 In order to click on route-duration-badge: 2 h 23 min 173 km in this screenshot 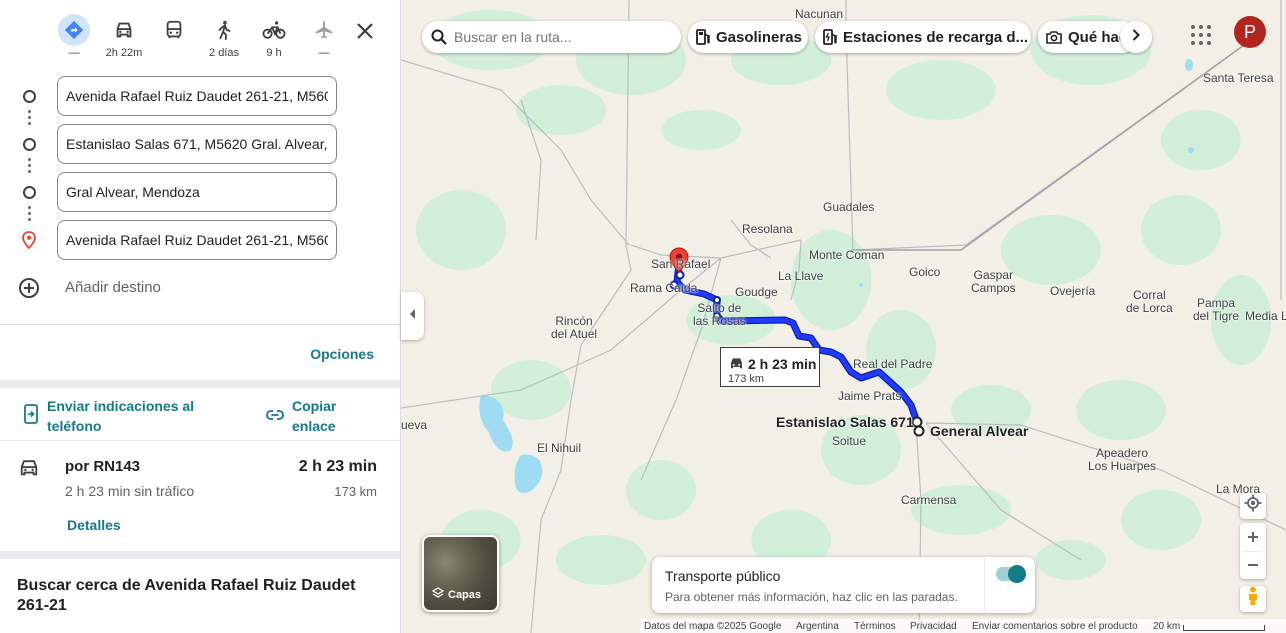, I will do `click(770, 367)`.